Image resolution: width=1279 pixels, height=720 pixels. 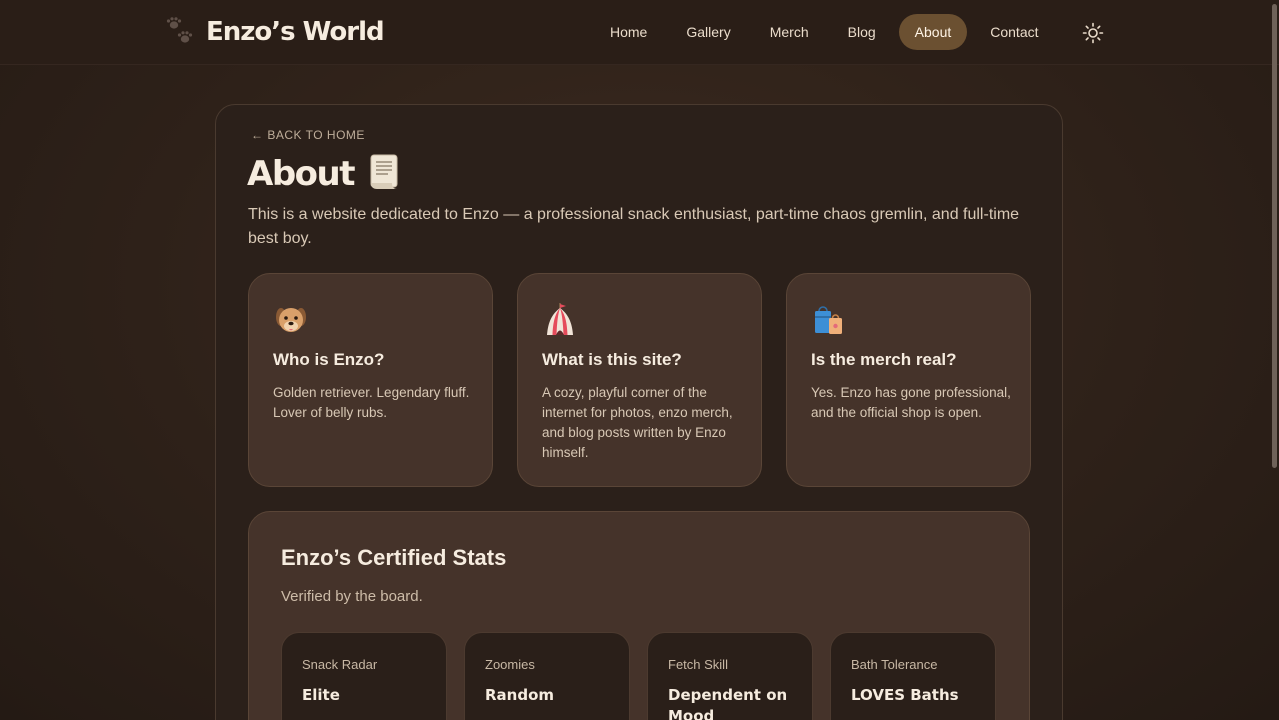 I want to click on brand-home-link: Enzo’s World, so click(x=274, y=32).